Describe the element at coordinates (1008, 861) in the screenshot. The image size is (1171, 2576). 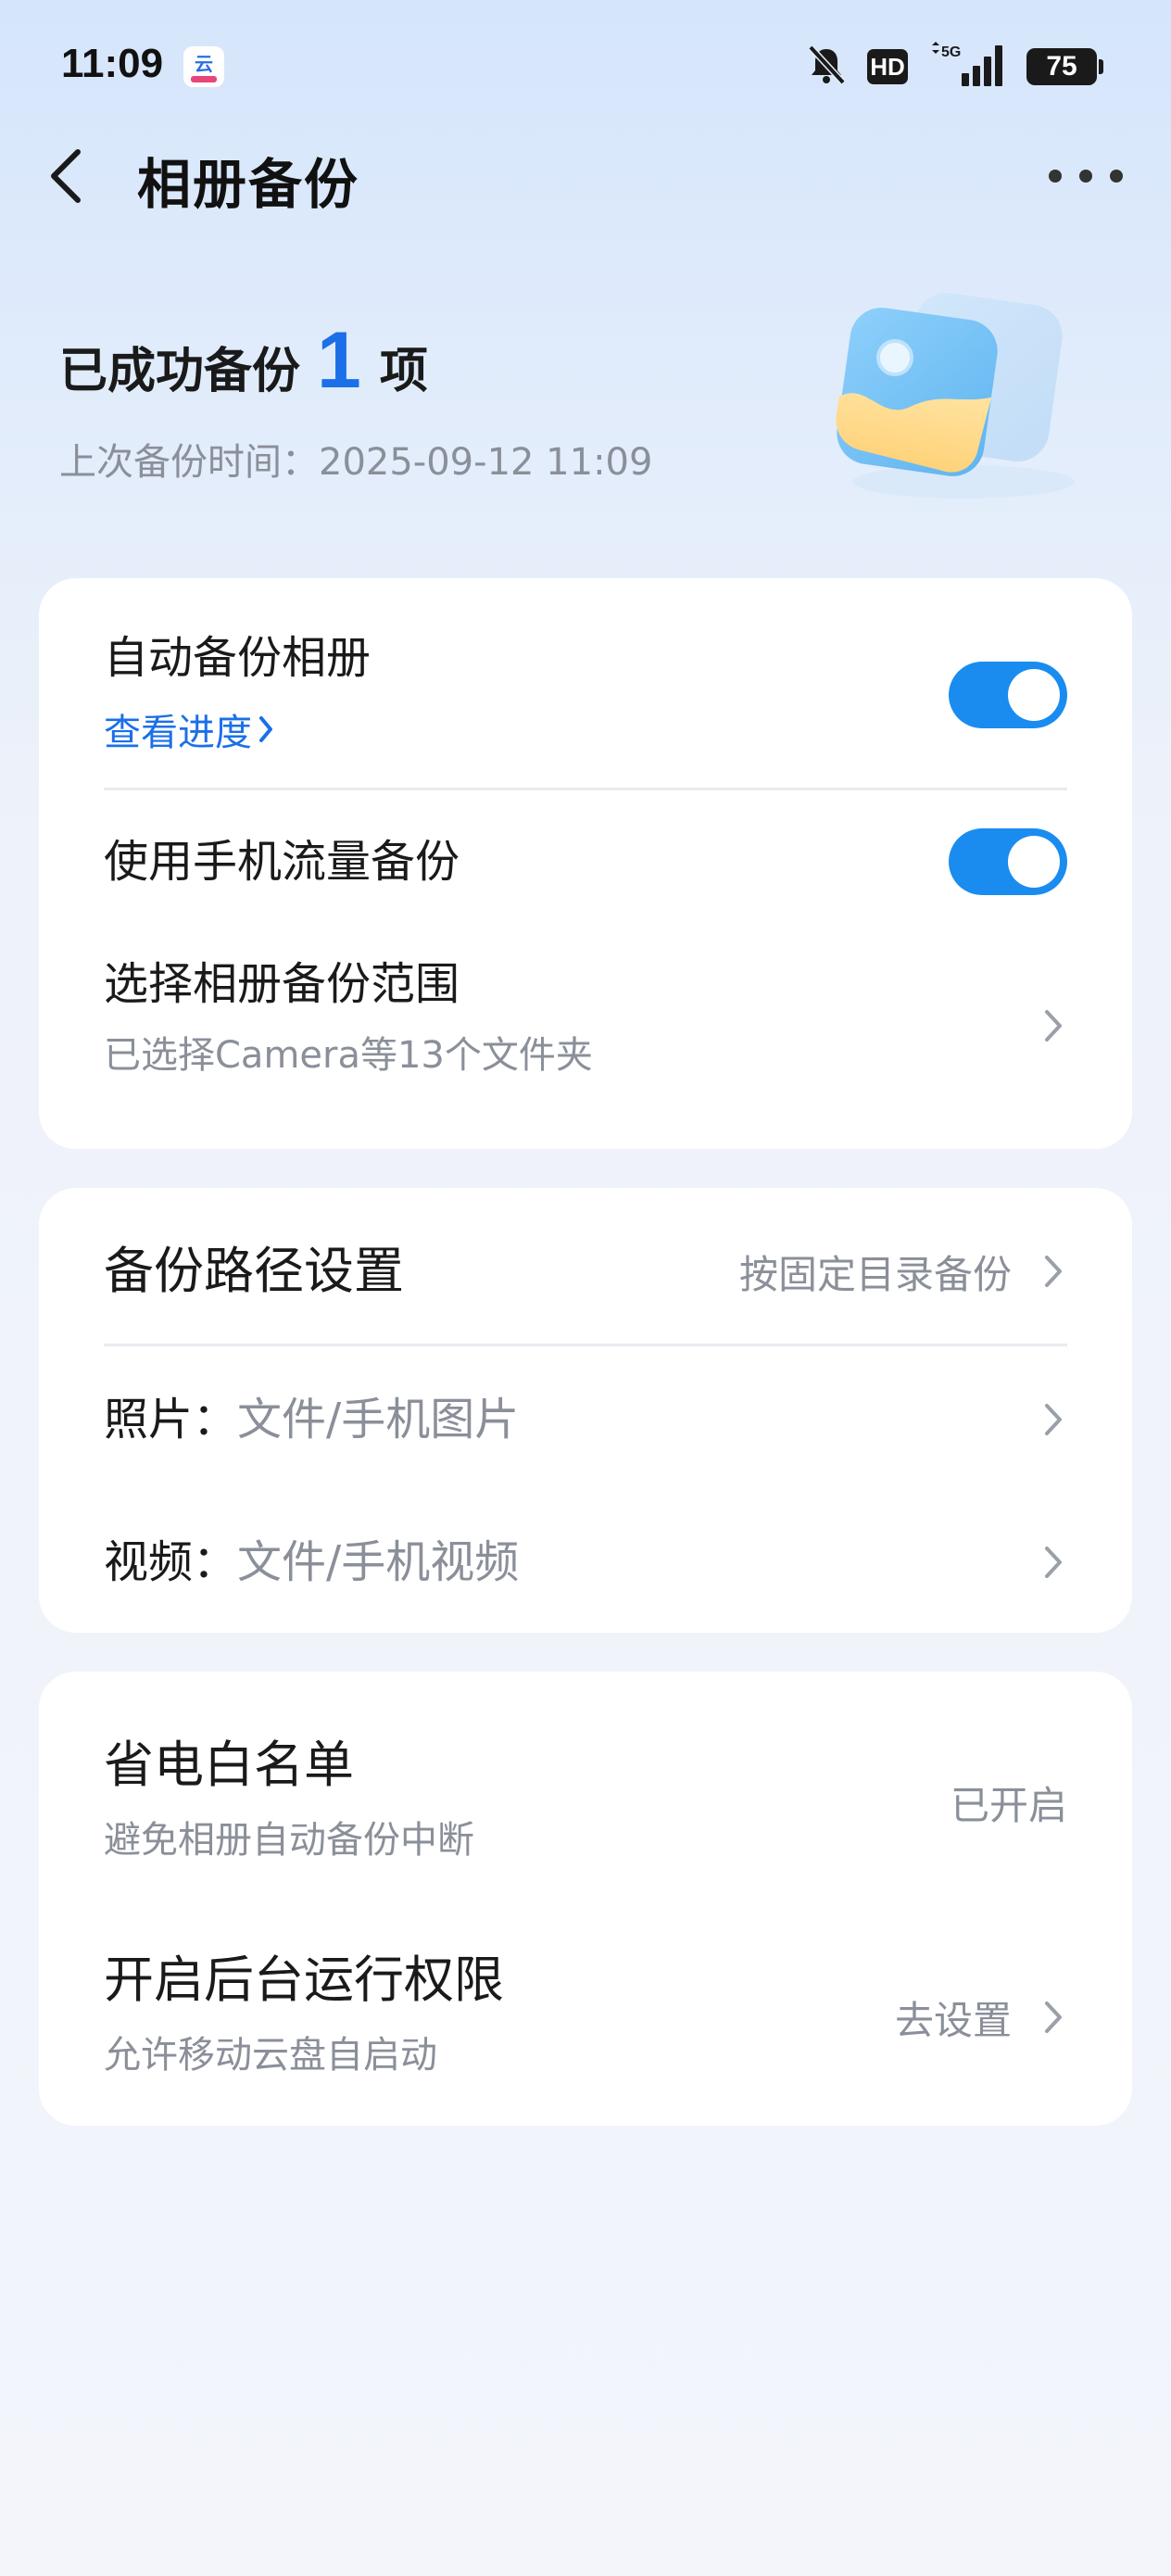
I see `mobile-data-toggle` at that location.